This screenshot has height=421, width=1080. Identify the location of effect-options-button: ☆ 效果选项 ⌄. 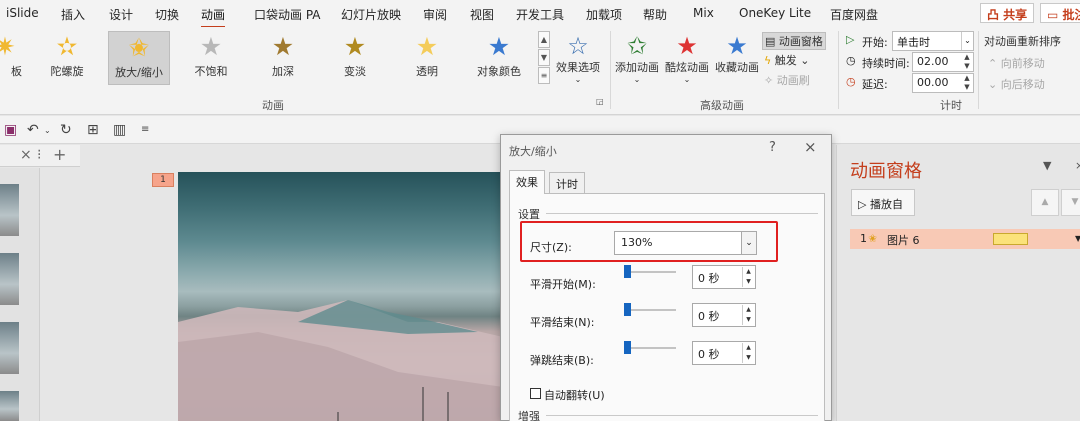
(578, 57).